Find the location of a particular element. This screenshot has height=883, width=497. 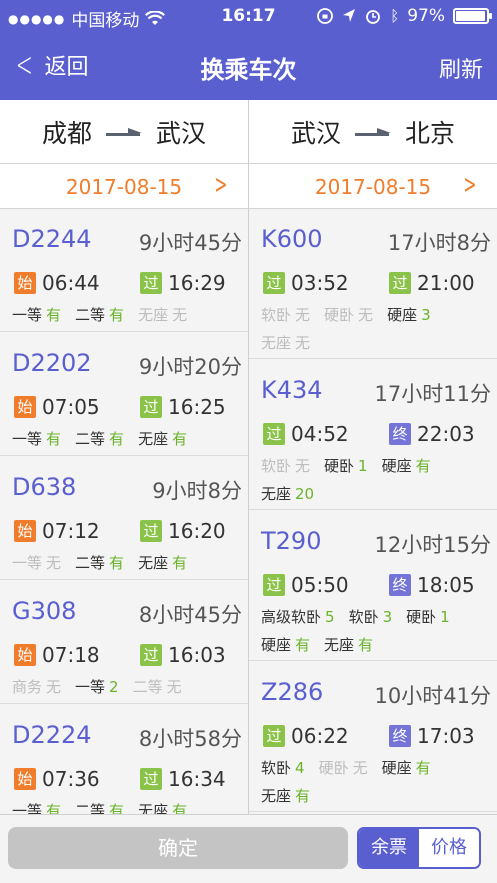

train-number: D2244 is located at coordinates (52, 239).